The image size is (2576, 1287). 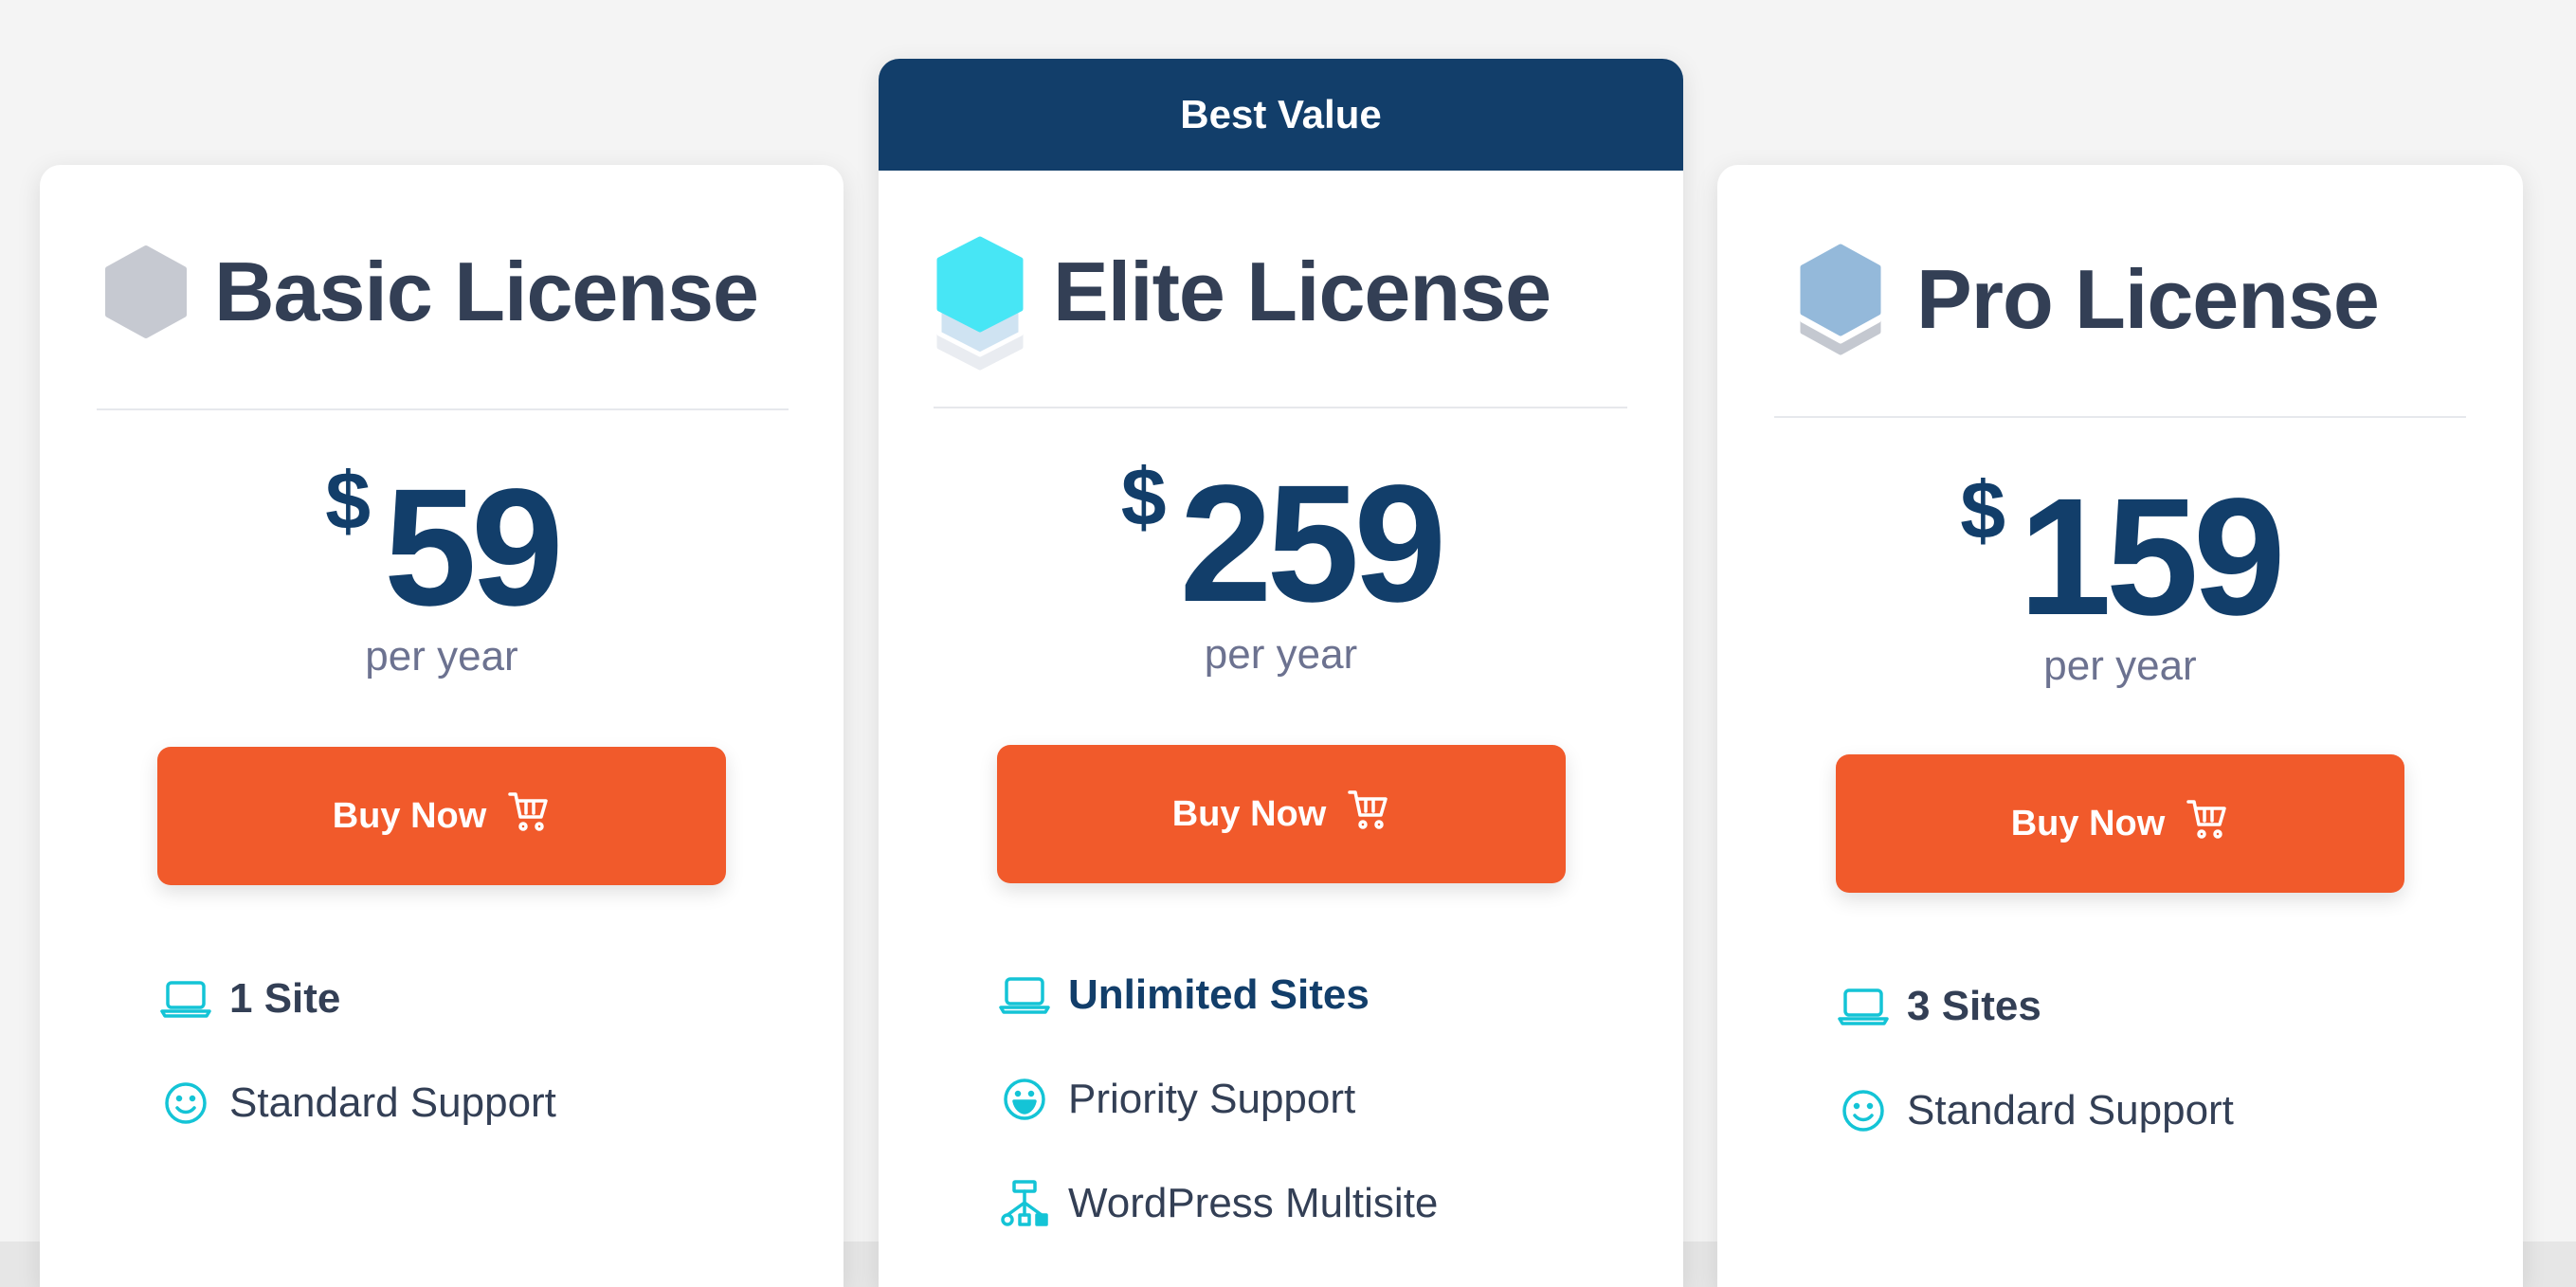 I want to click on hexagon-stack-cyan-icon, so click(x=980, y=303).